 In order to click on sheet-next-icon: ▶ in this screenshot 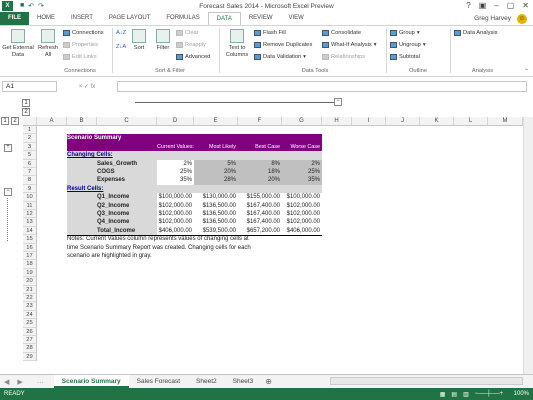, I will do `click(19, 382)`.